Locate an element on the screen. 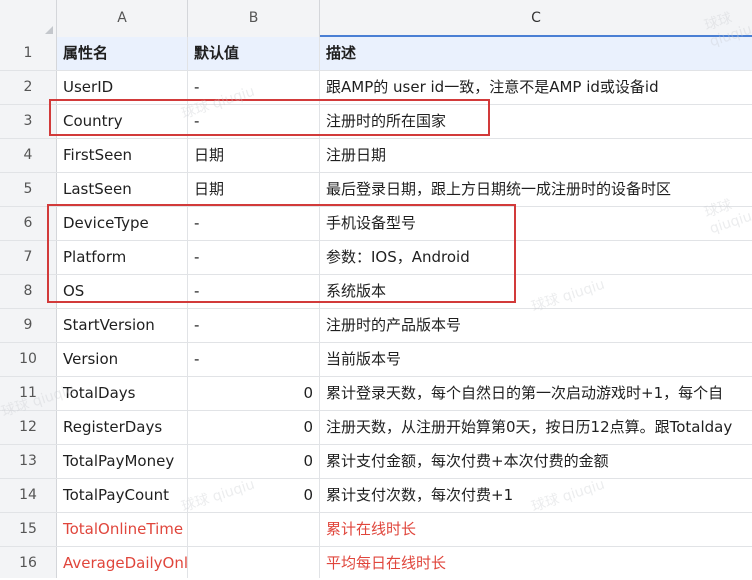  cell-description: 平均每日在线时长 is located at coordinates (536, 562).